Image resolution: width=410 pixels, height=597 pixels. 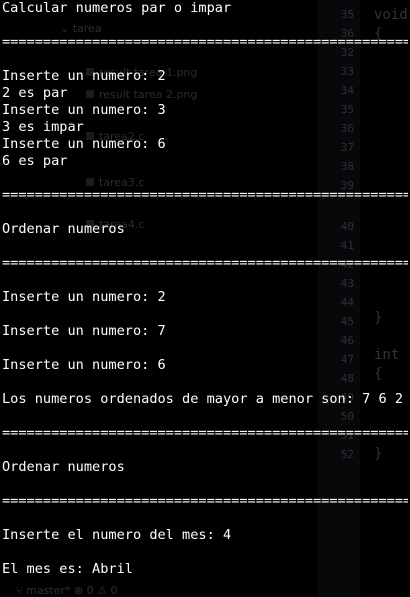 I want to click on terminal-line: Inserte un numero: 7, so click(x=84, y=331).